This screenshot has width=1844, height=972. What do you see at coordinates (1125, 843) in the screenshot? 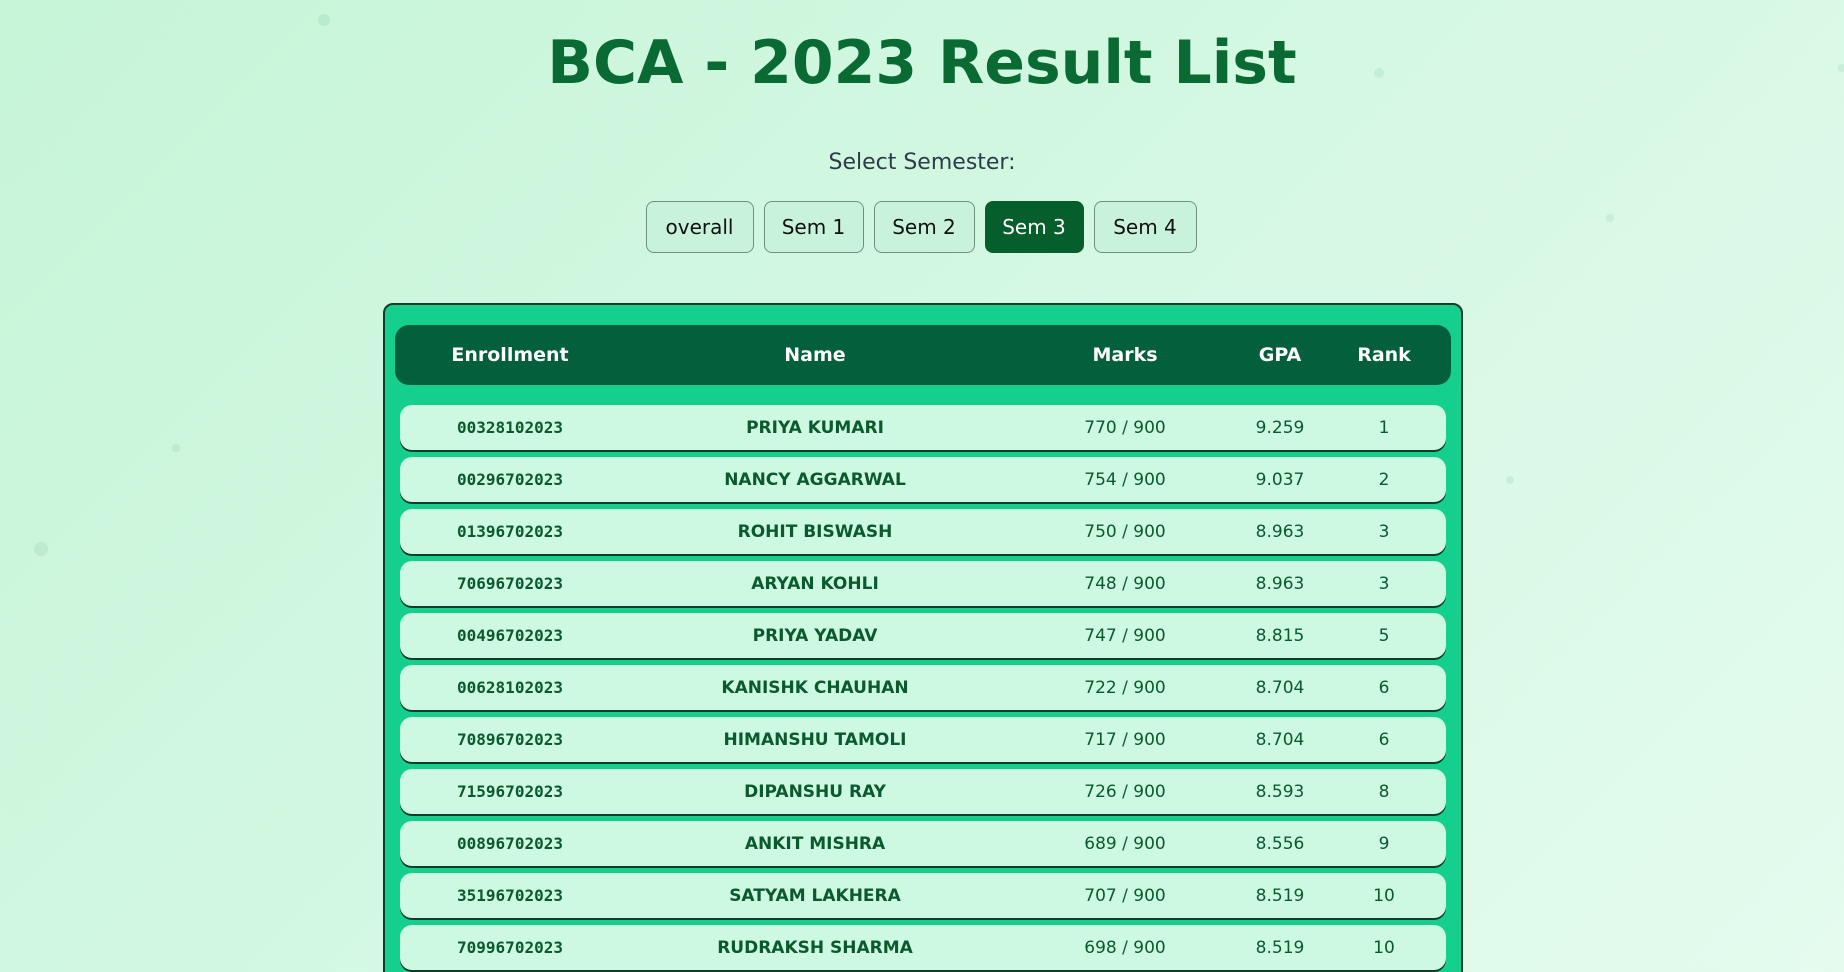
I see `cell-marks: 689 / 900` at bounding box center [1125, 843].